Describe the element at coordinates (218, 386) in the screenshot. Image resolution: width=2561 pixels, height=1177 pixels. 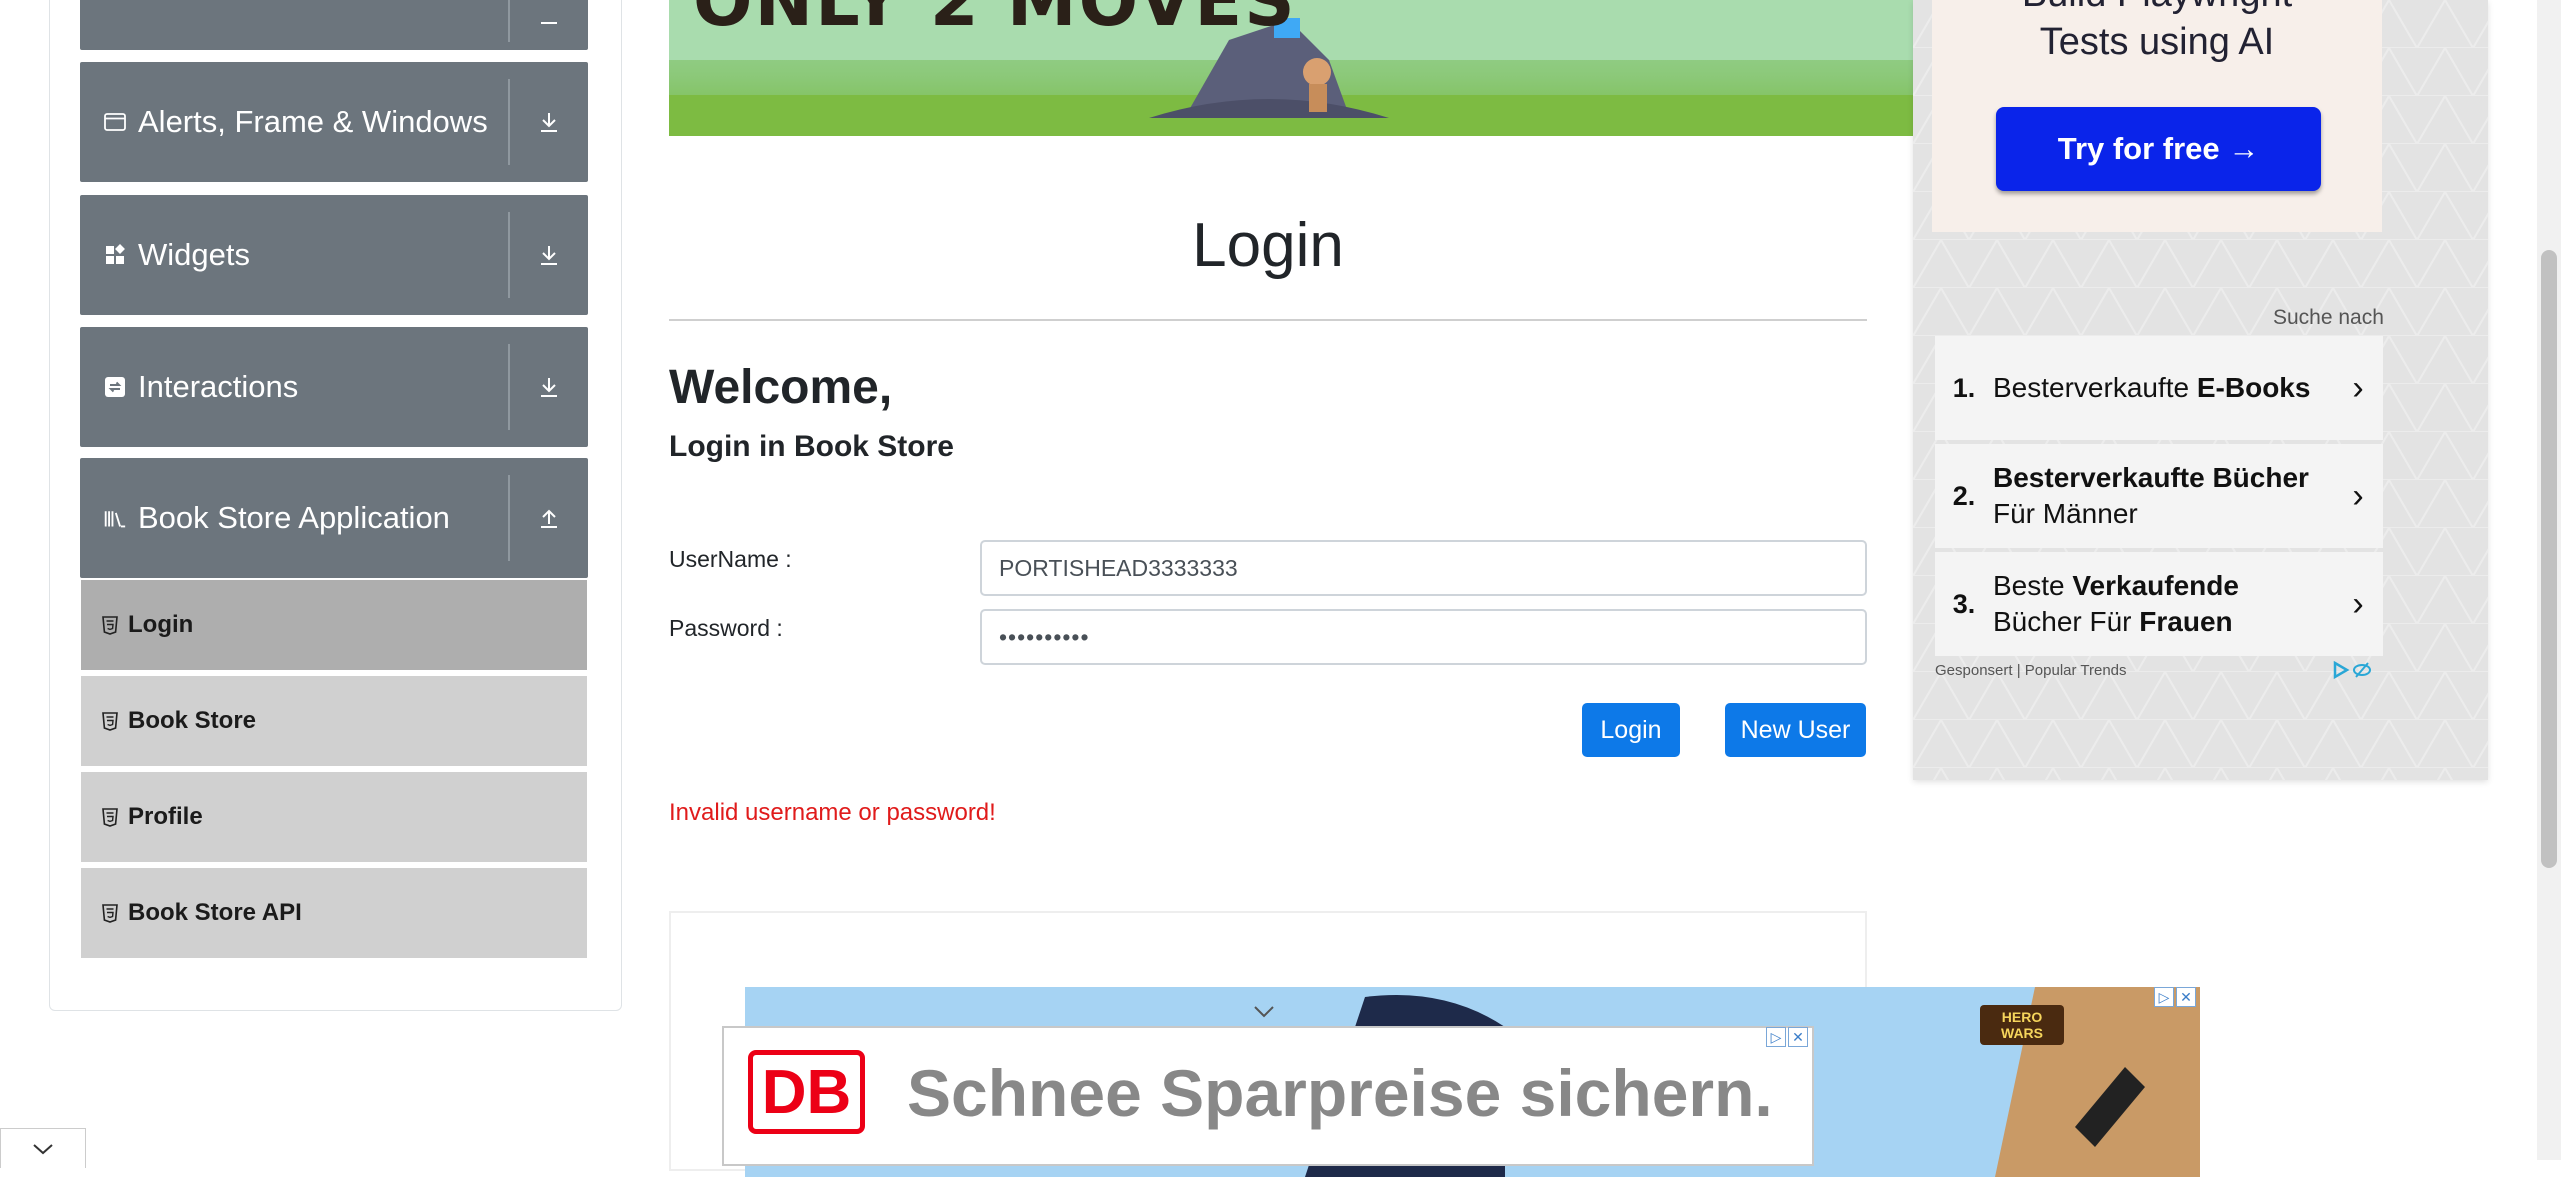
I see `sidebar-group-label: Interactions` at that location.